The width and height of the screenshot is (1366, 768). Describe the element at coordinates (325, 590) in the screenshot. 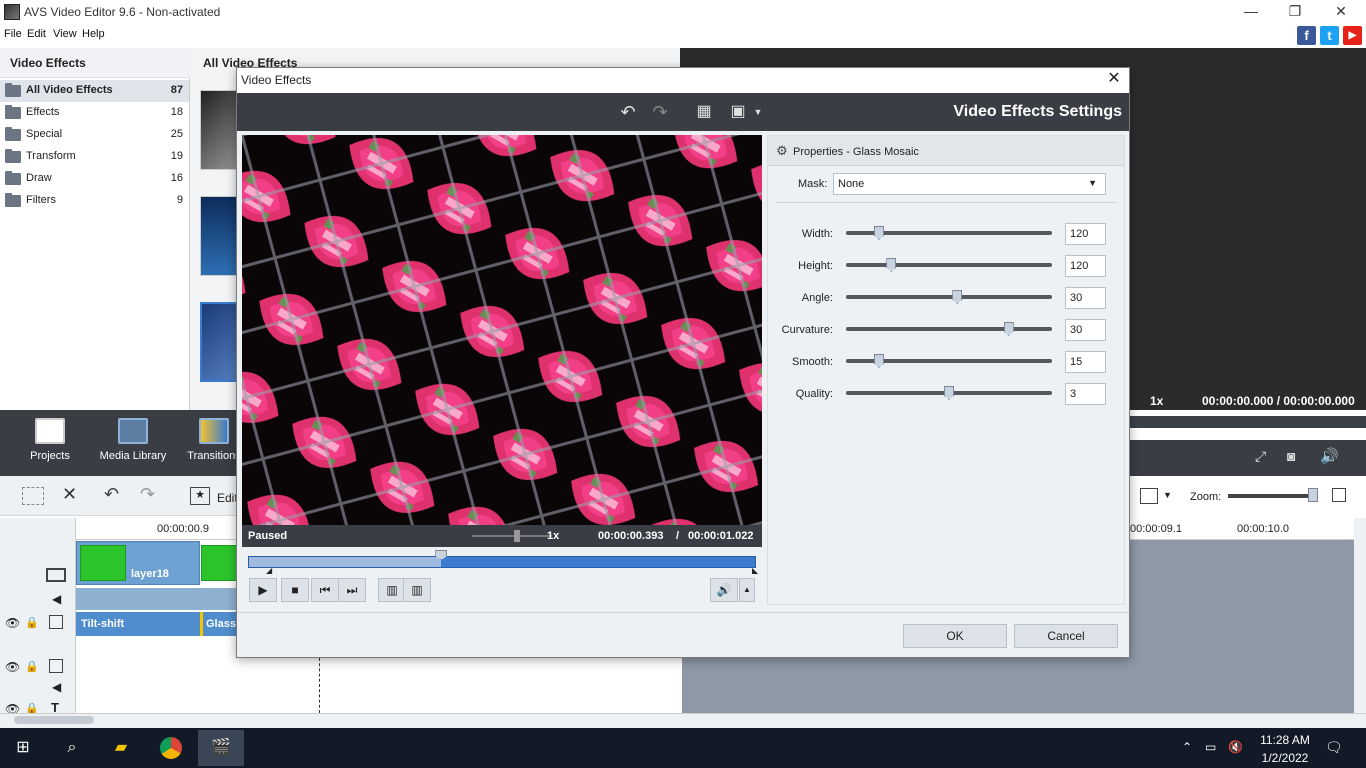

I see `previous-frame-button: ⏮` at that location.